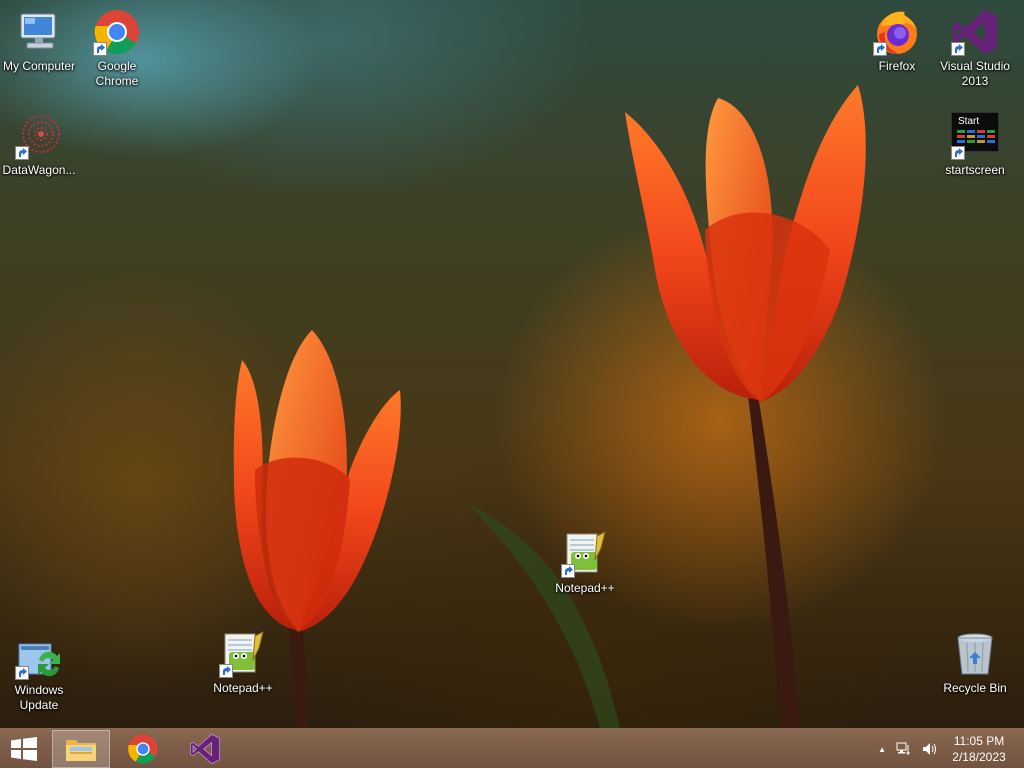  What do you see at coordinates (512, 748) in the screenshot?
I see `taskbar: ▲ 11:05 PM 2/18/2023` at bounding box center [512, 748].